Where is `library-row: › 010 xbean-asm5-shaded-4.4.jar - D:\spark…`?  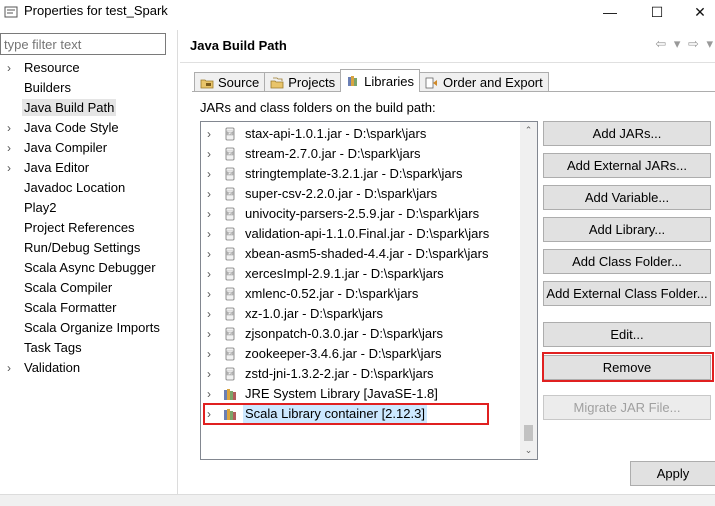
library-row: › 010 xbean-asm5-shaded-4.4.jar - D:\spark… is located at coordinates (360, 254).